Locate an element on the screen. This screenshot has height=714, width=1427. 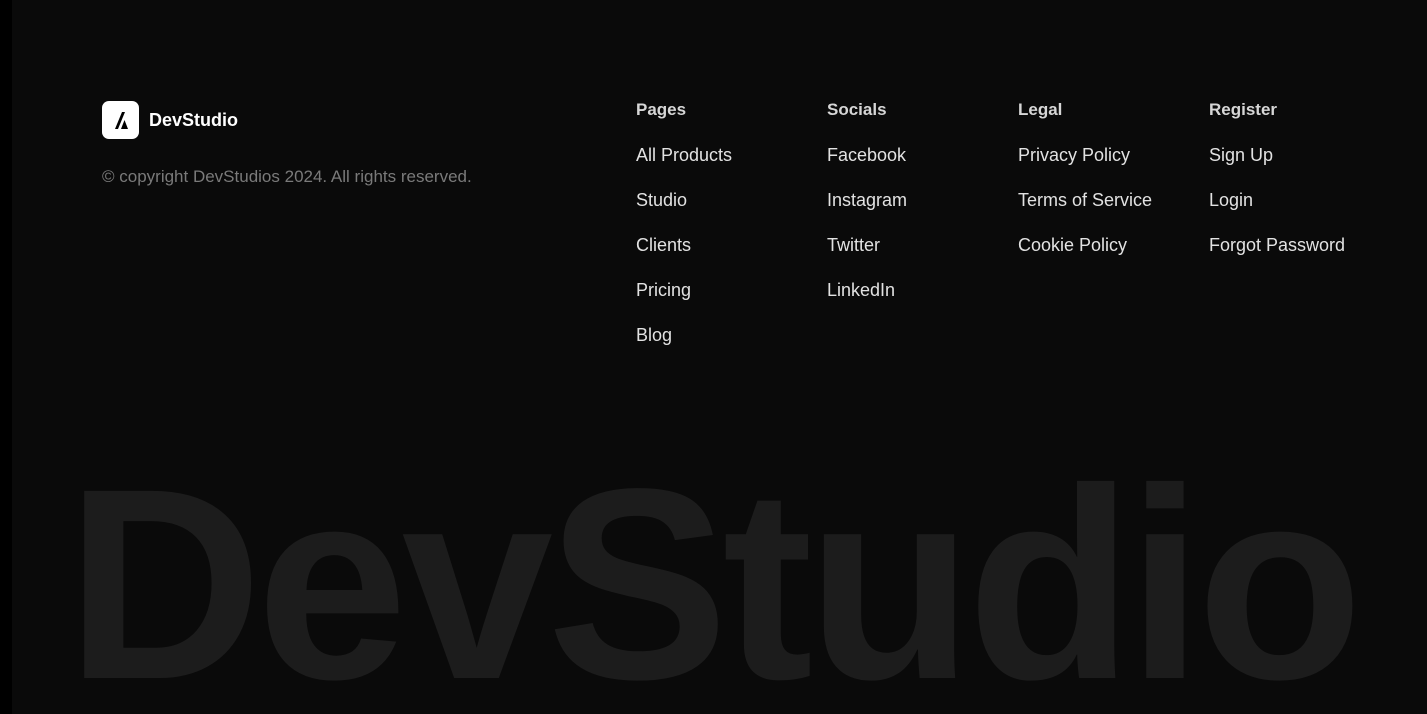
footer-link-login: Login is located at coordinates (1231, 200).